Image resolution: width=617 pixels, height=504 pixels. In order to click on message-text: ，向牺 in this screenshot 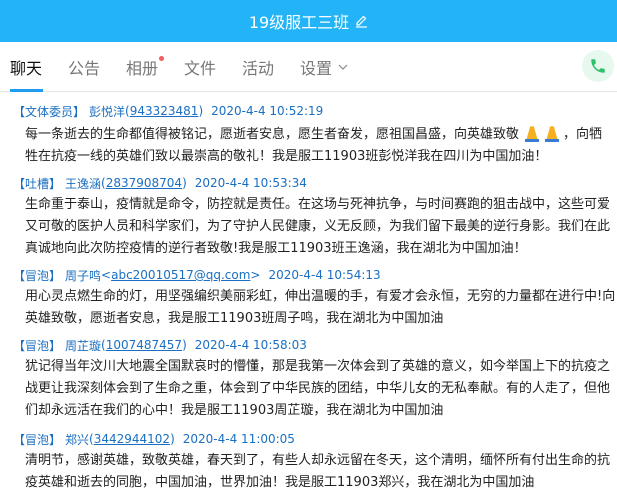, I will do `click(583, 134)`.